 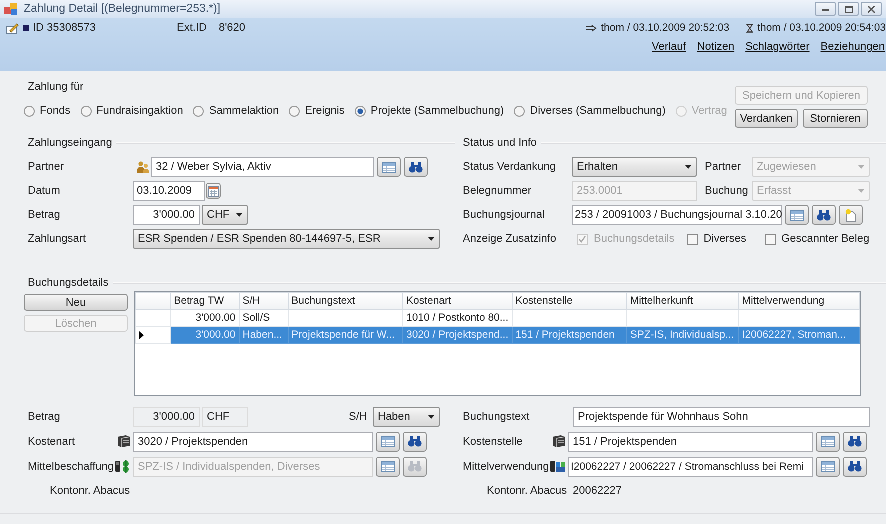 What do you see at coordinates (345, 301) in the screenshot?
I see `column-header: Buchungstext` at bounding box center [345, 301].